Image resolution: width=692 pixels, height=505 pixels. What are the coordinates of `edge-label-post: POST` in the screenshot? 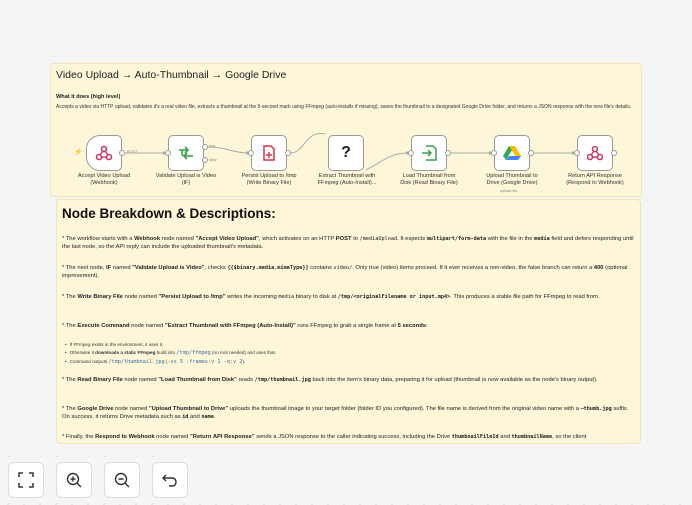 It's located at (132, 152).